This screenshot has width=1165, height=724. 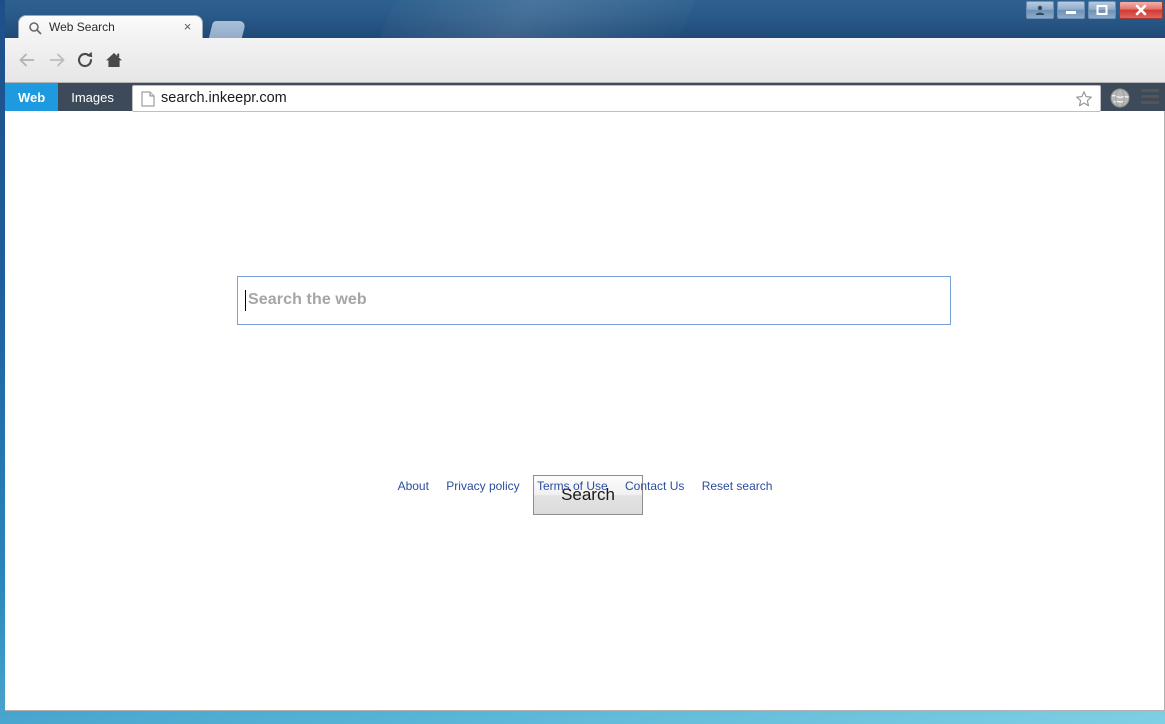 What do you see at coordinates (482, 486) in the screenshot?
I see `footer-link-privacy-policy: Privacy policy` at bounding box center [482, 486].